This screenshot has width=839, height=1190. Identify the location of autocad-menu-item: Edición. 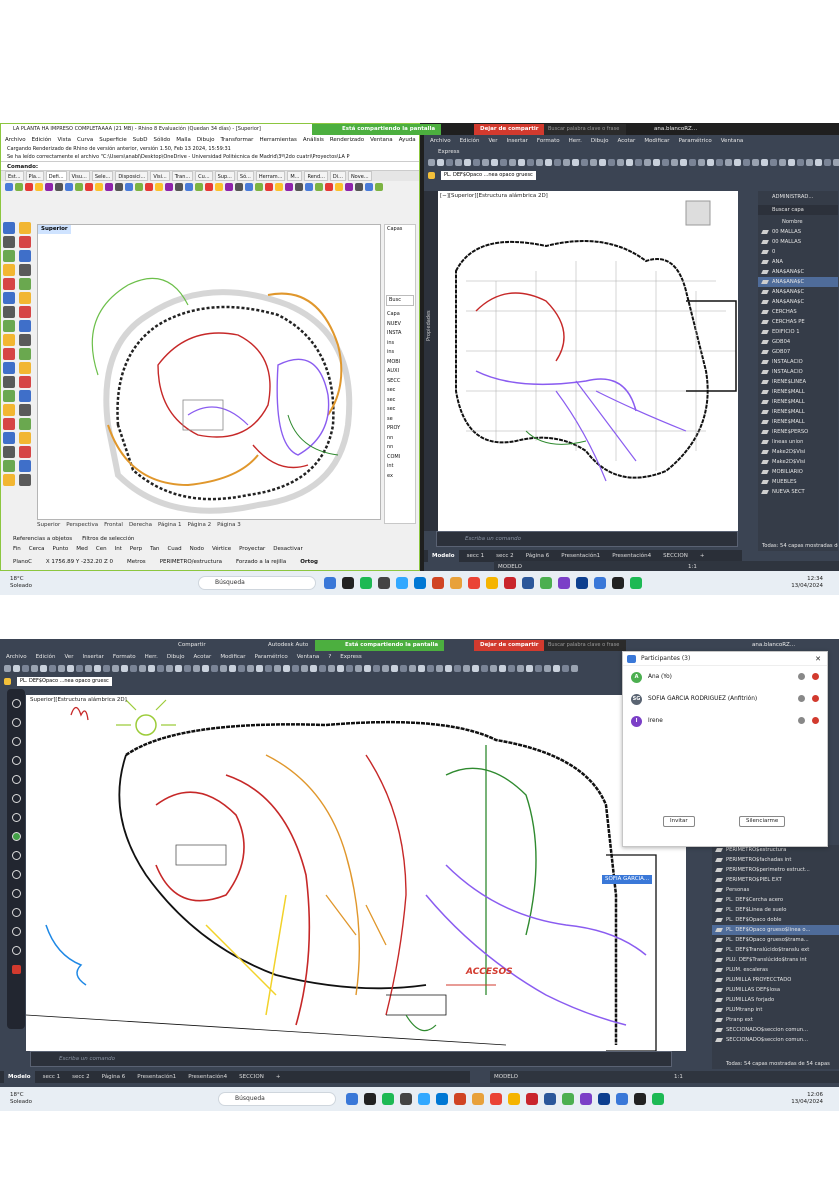
(470, 141).